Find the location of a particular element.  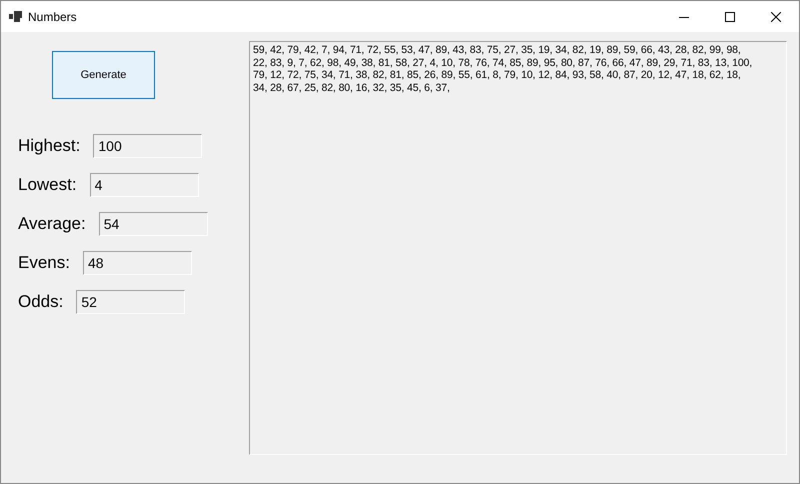

stat-label: Odds: is located at coordinates (41, 302).